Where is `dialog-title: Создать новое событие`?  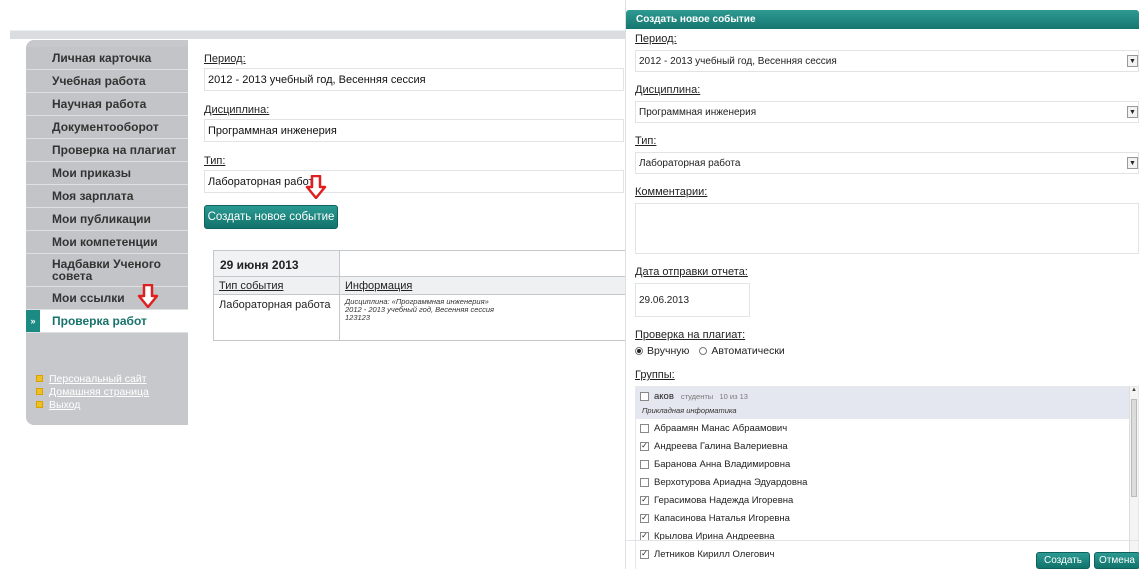 dialog-title: Создать новое событие is located at coordinates (882, 19).